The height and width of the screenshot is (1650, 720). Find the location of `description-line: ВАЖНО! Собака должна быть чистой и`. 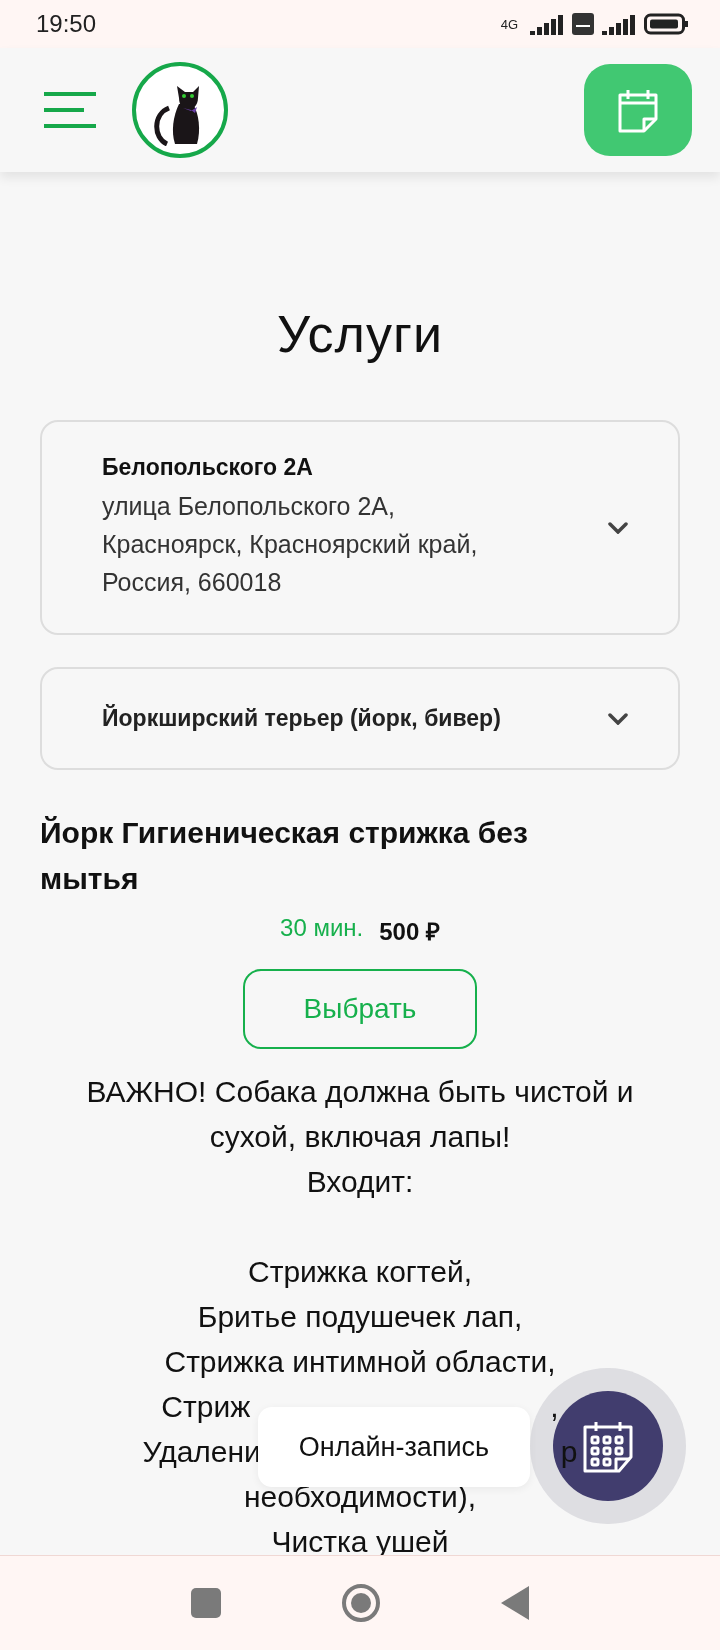

description-line: ВАЖНО! Собака должна быть чистой и is located at coordinates (360, 1091).